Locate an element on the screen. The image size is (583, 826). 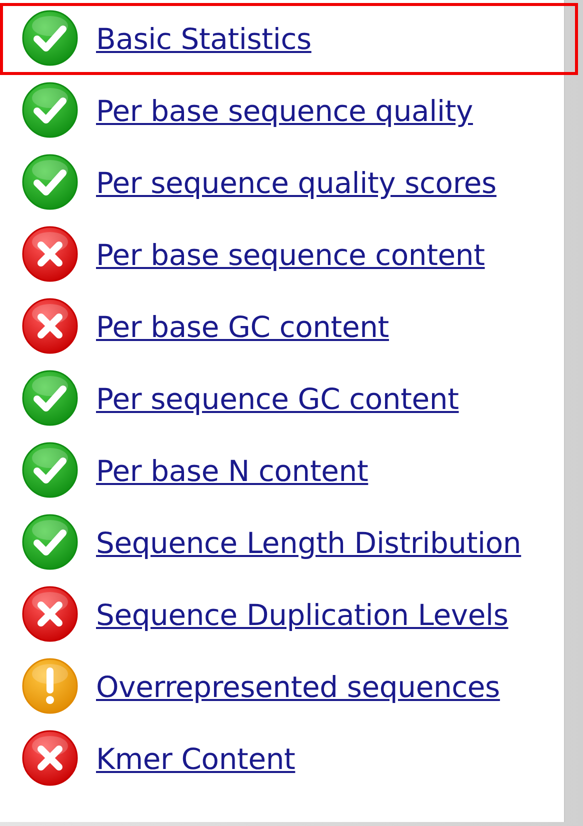
module-link: Basic Statistics is located at coordinates (204, 39).